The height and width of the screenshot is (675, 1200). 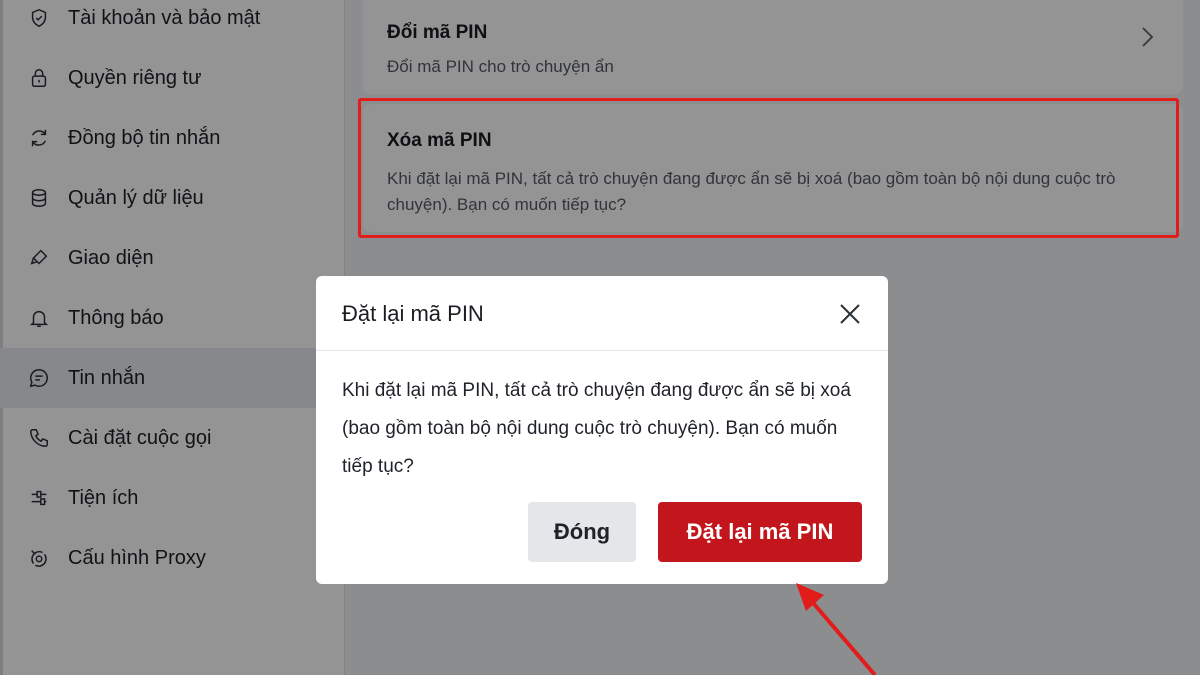 I want to click on dialog-title: Đặt lại mã PIN, so click(x=413, y=313).